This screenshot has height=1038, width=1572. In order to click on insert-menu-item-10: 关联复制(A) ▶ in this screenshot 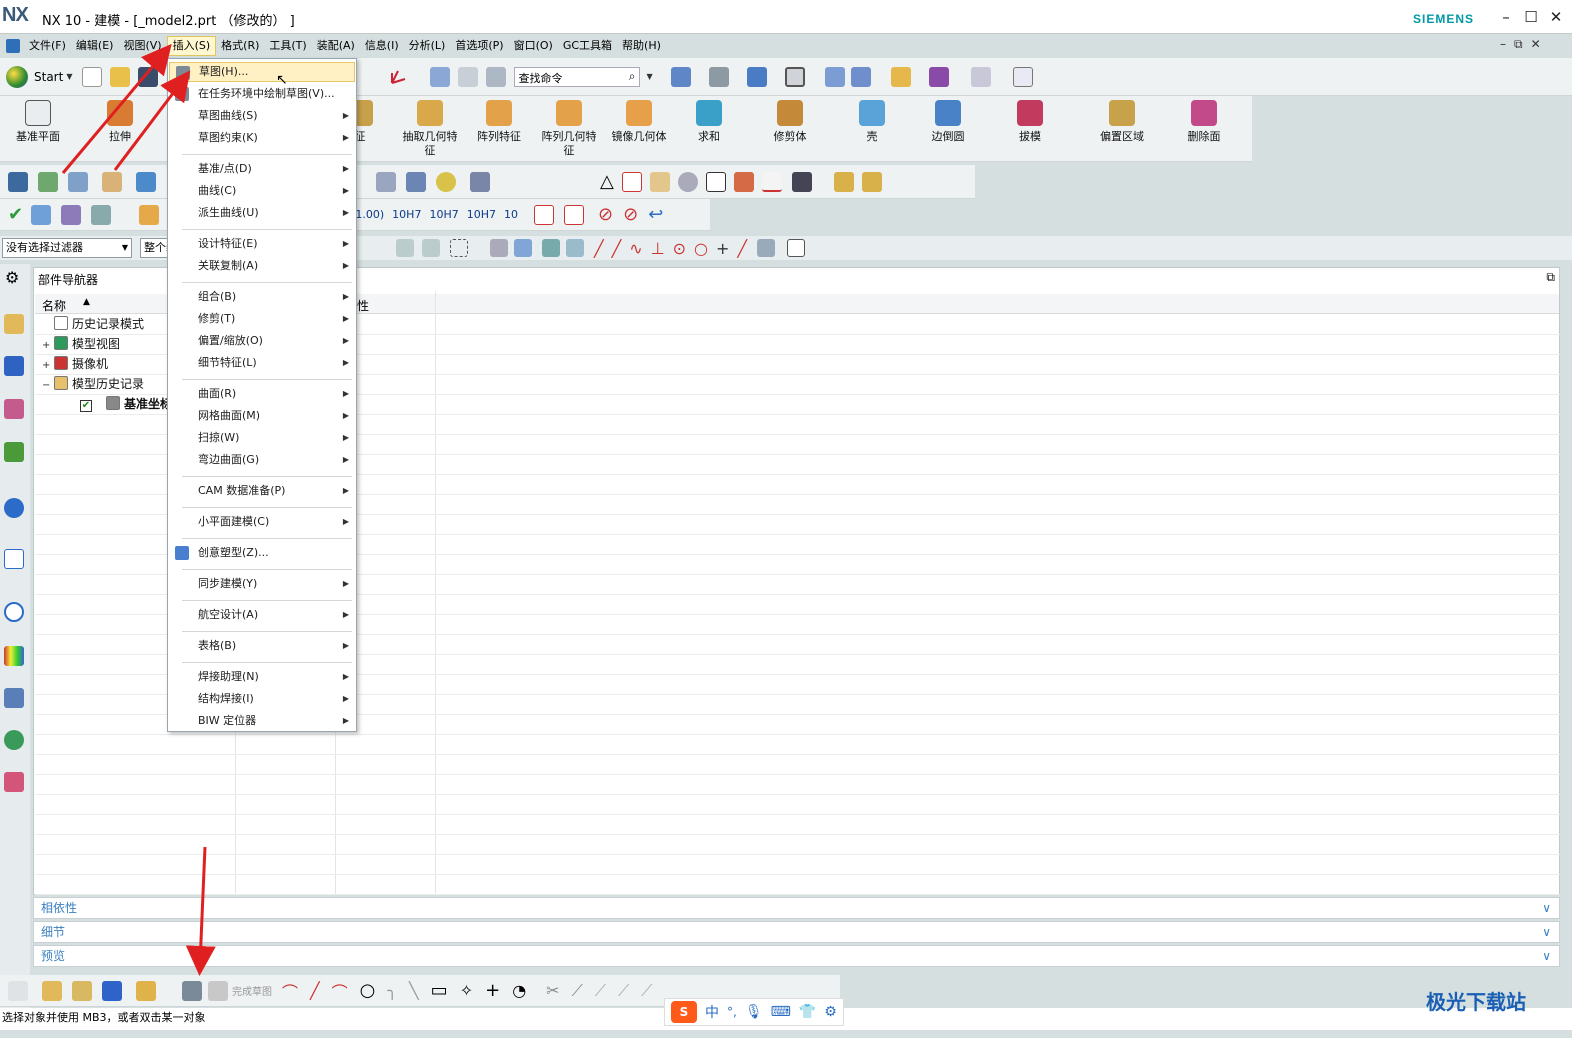, I will do `click(262, 266)`.